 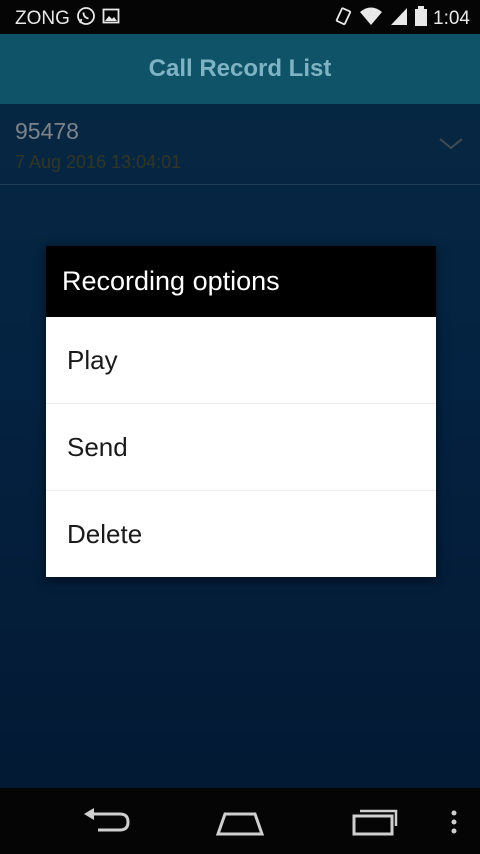 I want to click on clock: 1:04, so click(x=451, y=18).